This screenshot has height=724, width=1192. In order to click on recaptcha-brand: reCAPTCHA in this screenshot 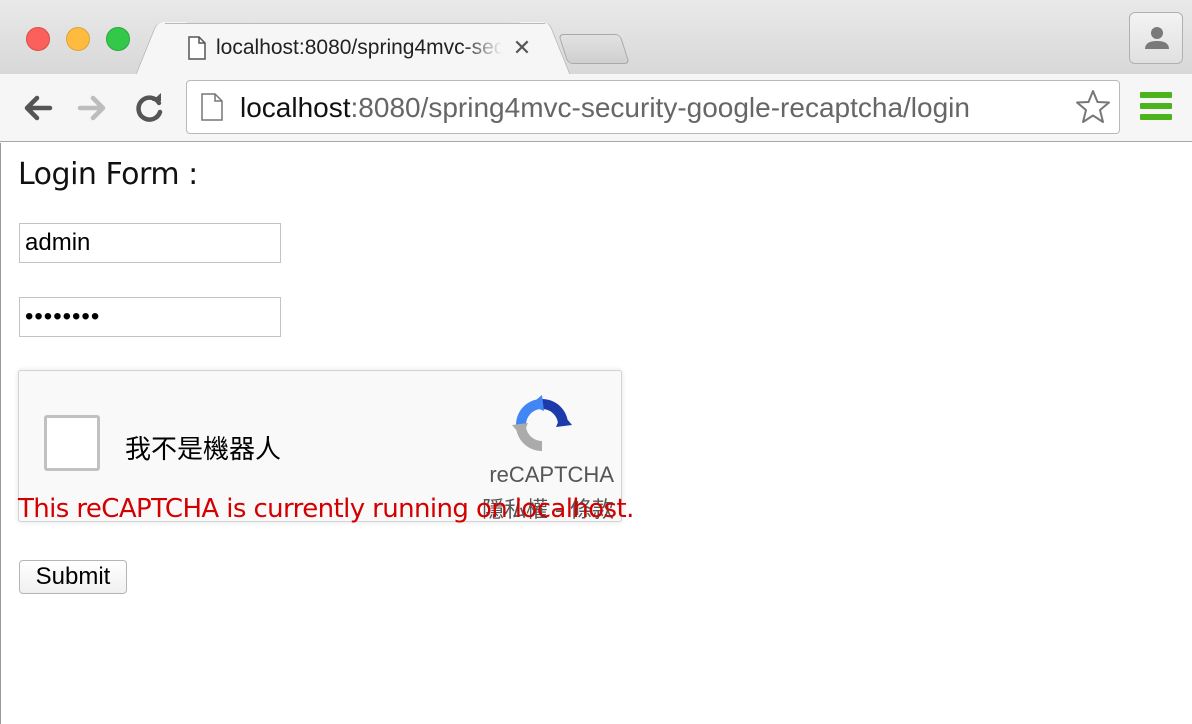, I will do `click(551, 474)`.